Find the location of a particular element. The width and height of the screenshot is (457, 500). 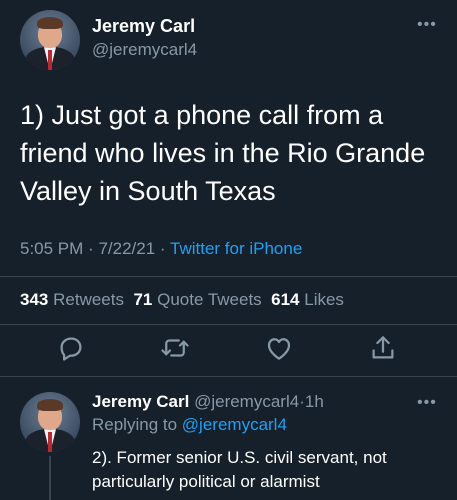

author-name: Jeremy Carl is located at coordinates (143, 26).